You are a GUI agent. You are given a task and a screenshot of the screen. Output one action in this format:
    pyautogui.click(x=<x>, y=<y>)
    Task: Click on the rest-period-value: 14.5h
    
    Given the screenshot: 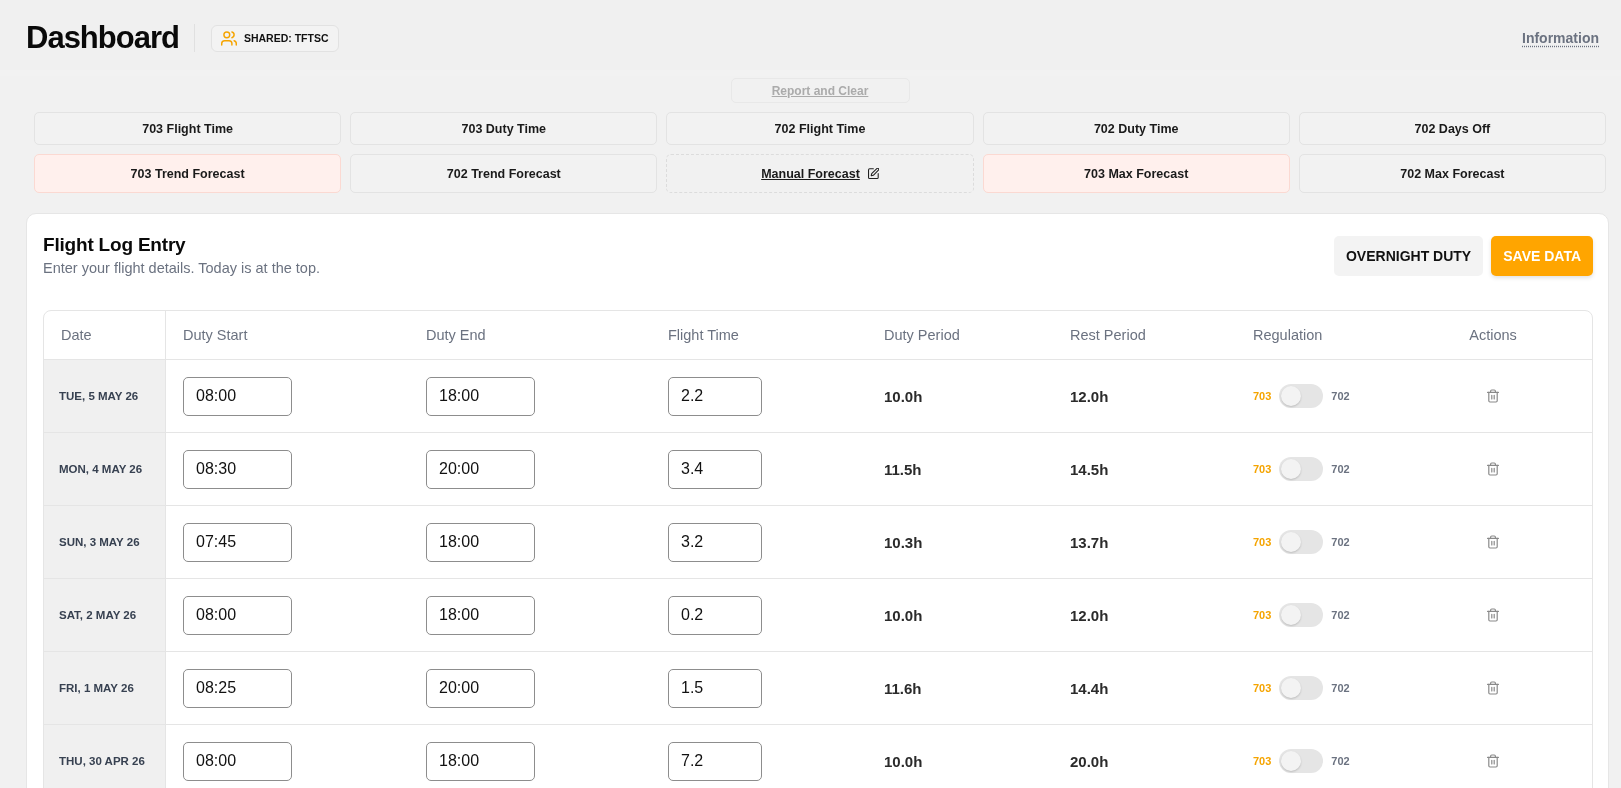 What is the action you would take?
    pyautogui.click(x=1089, y=469)
    